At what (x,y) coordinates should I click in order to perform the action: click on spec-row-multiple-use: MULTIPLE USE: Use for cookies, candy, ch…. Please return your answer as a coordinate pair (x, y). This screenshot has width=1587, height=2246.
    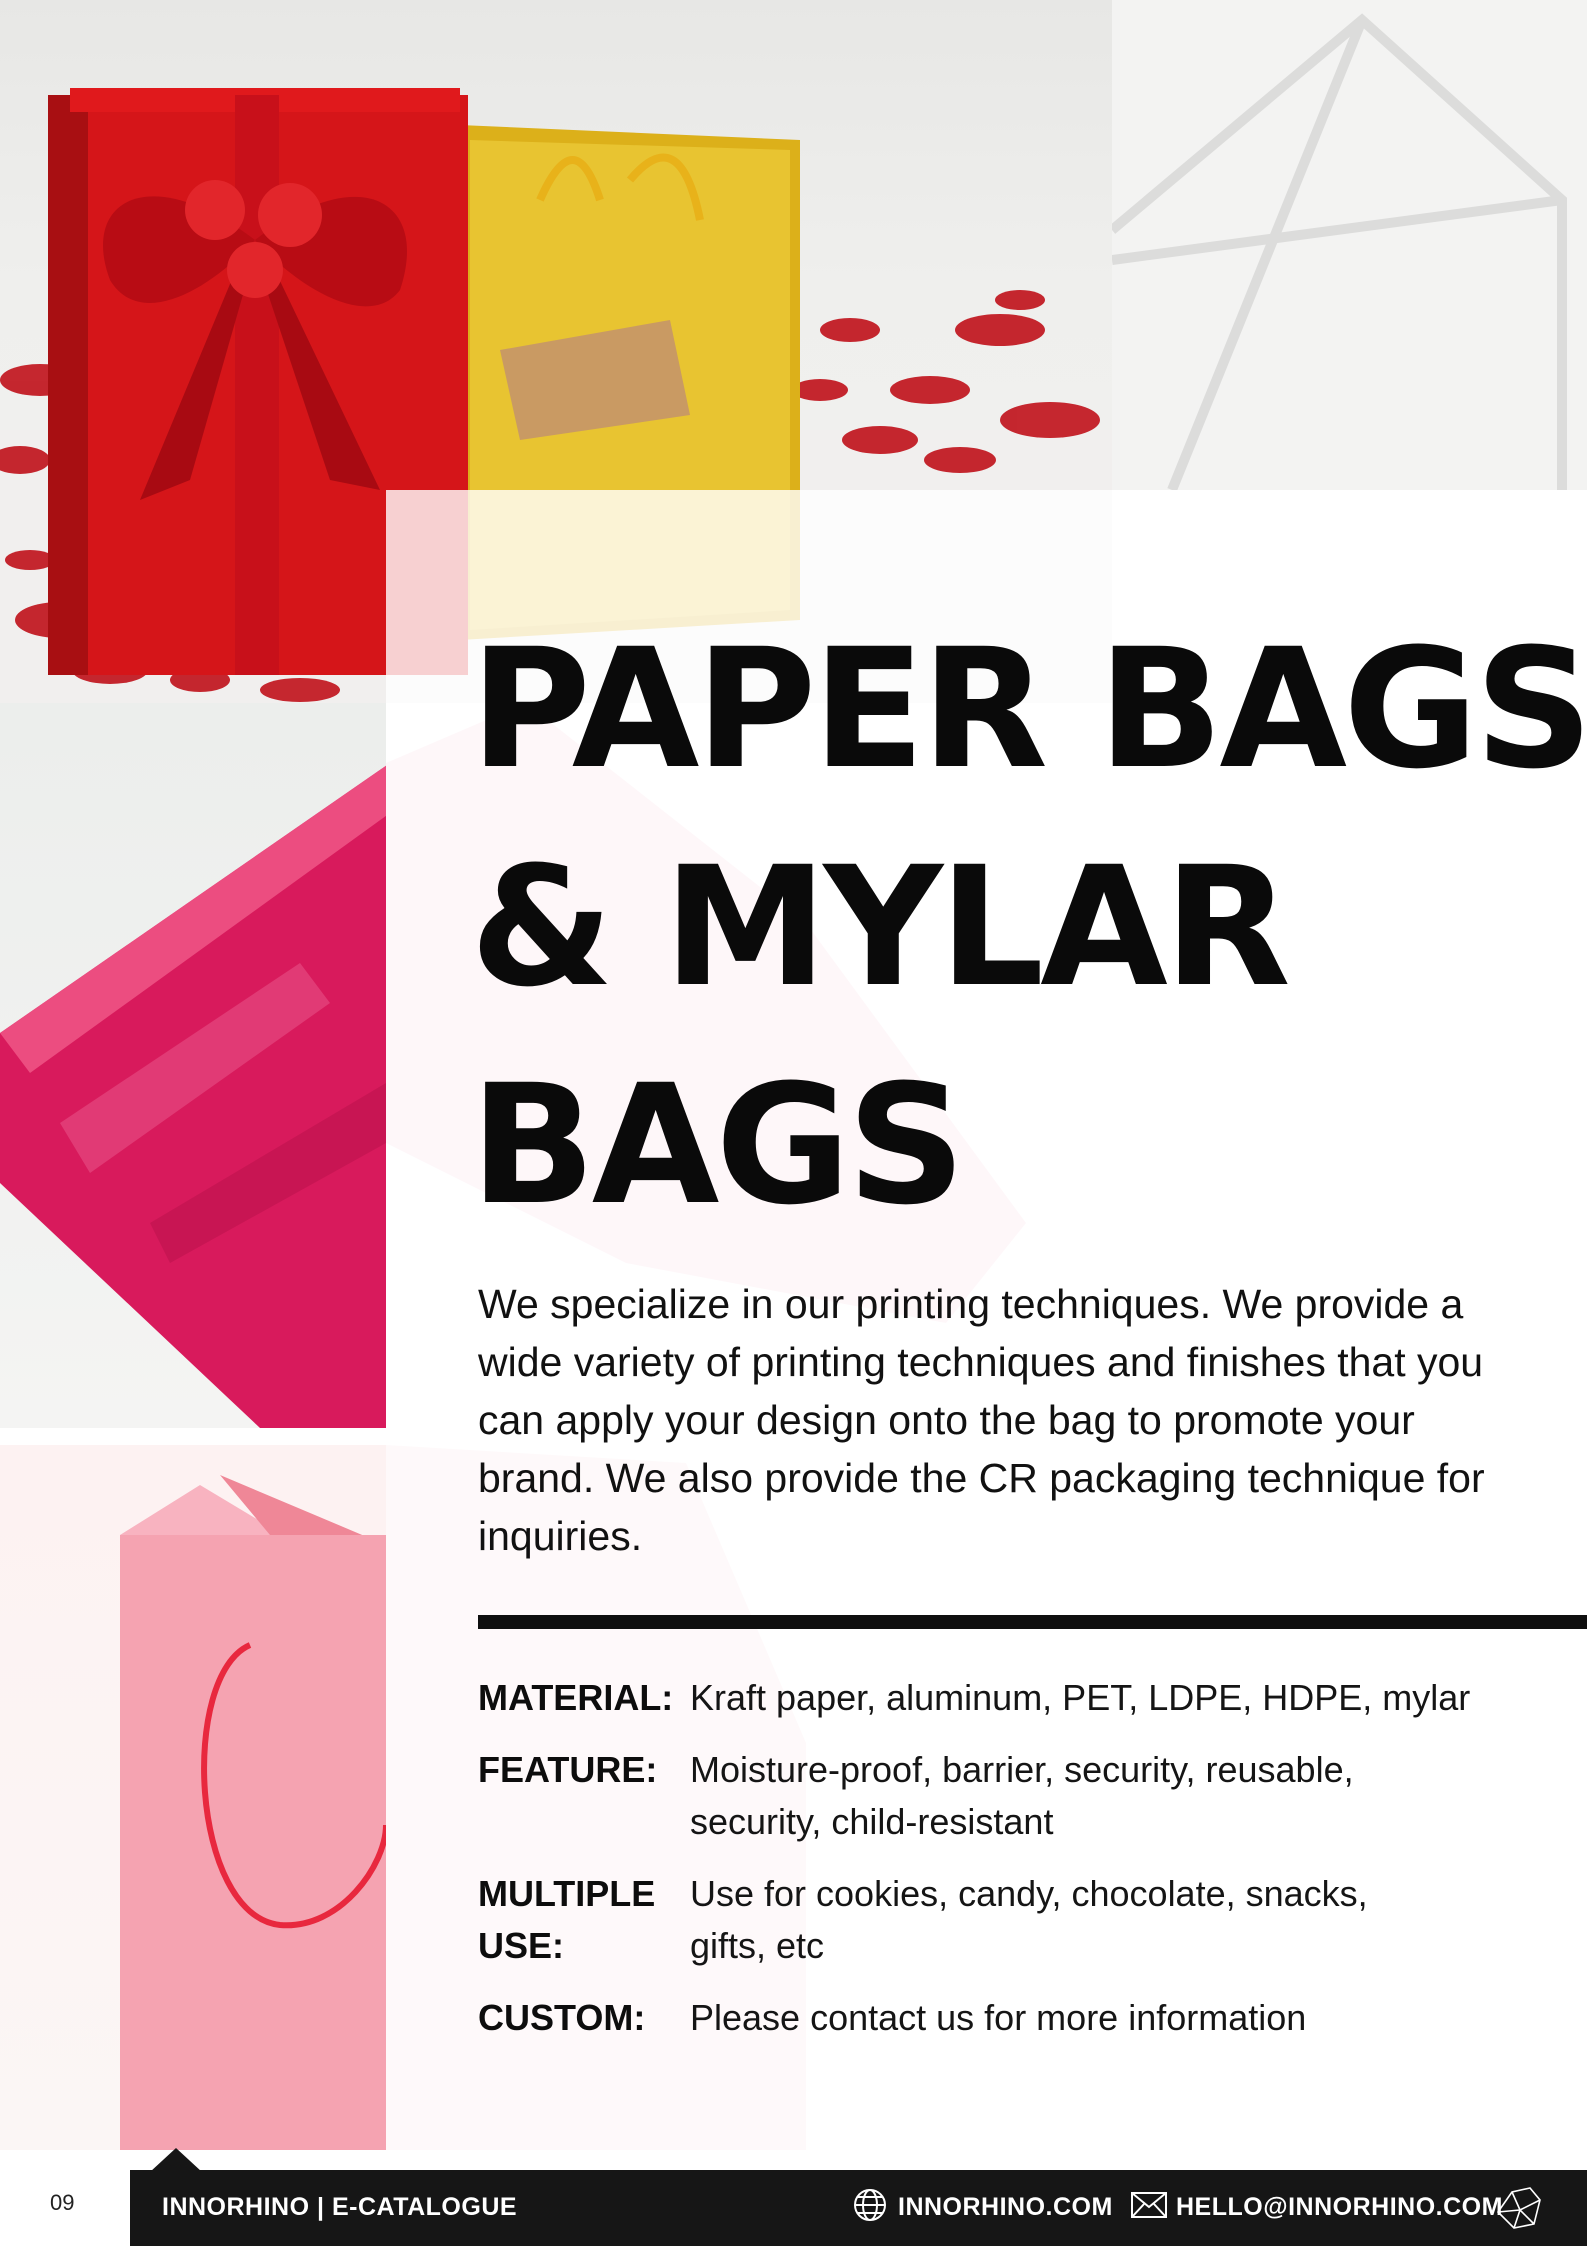
    Looking at the image, I should click on (1018, 1920).